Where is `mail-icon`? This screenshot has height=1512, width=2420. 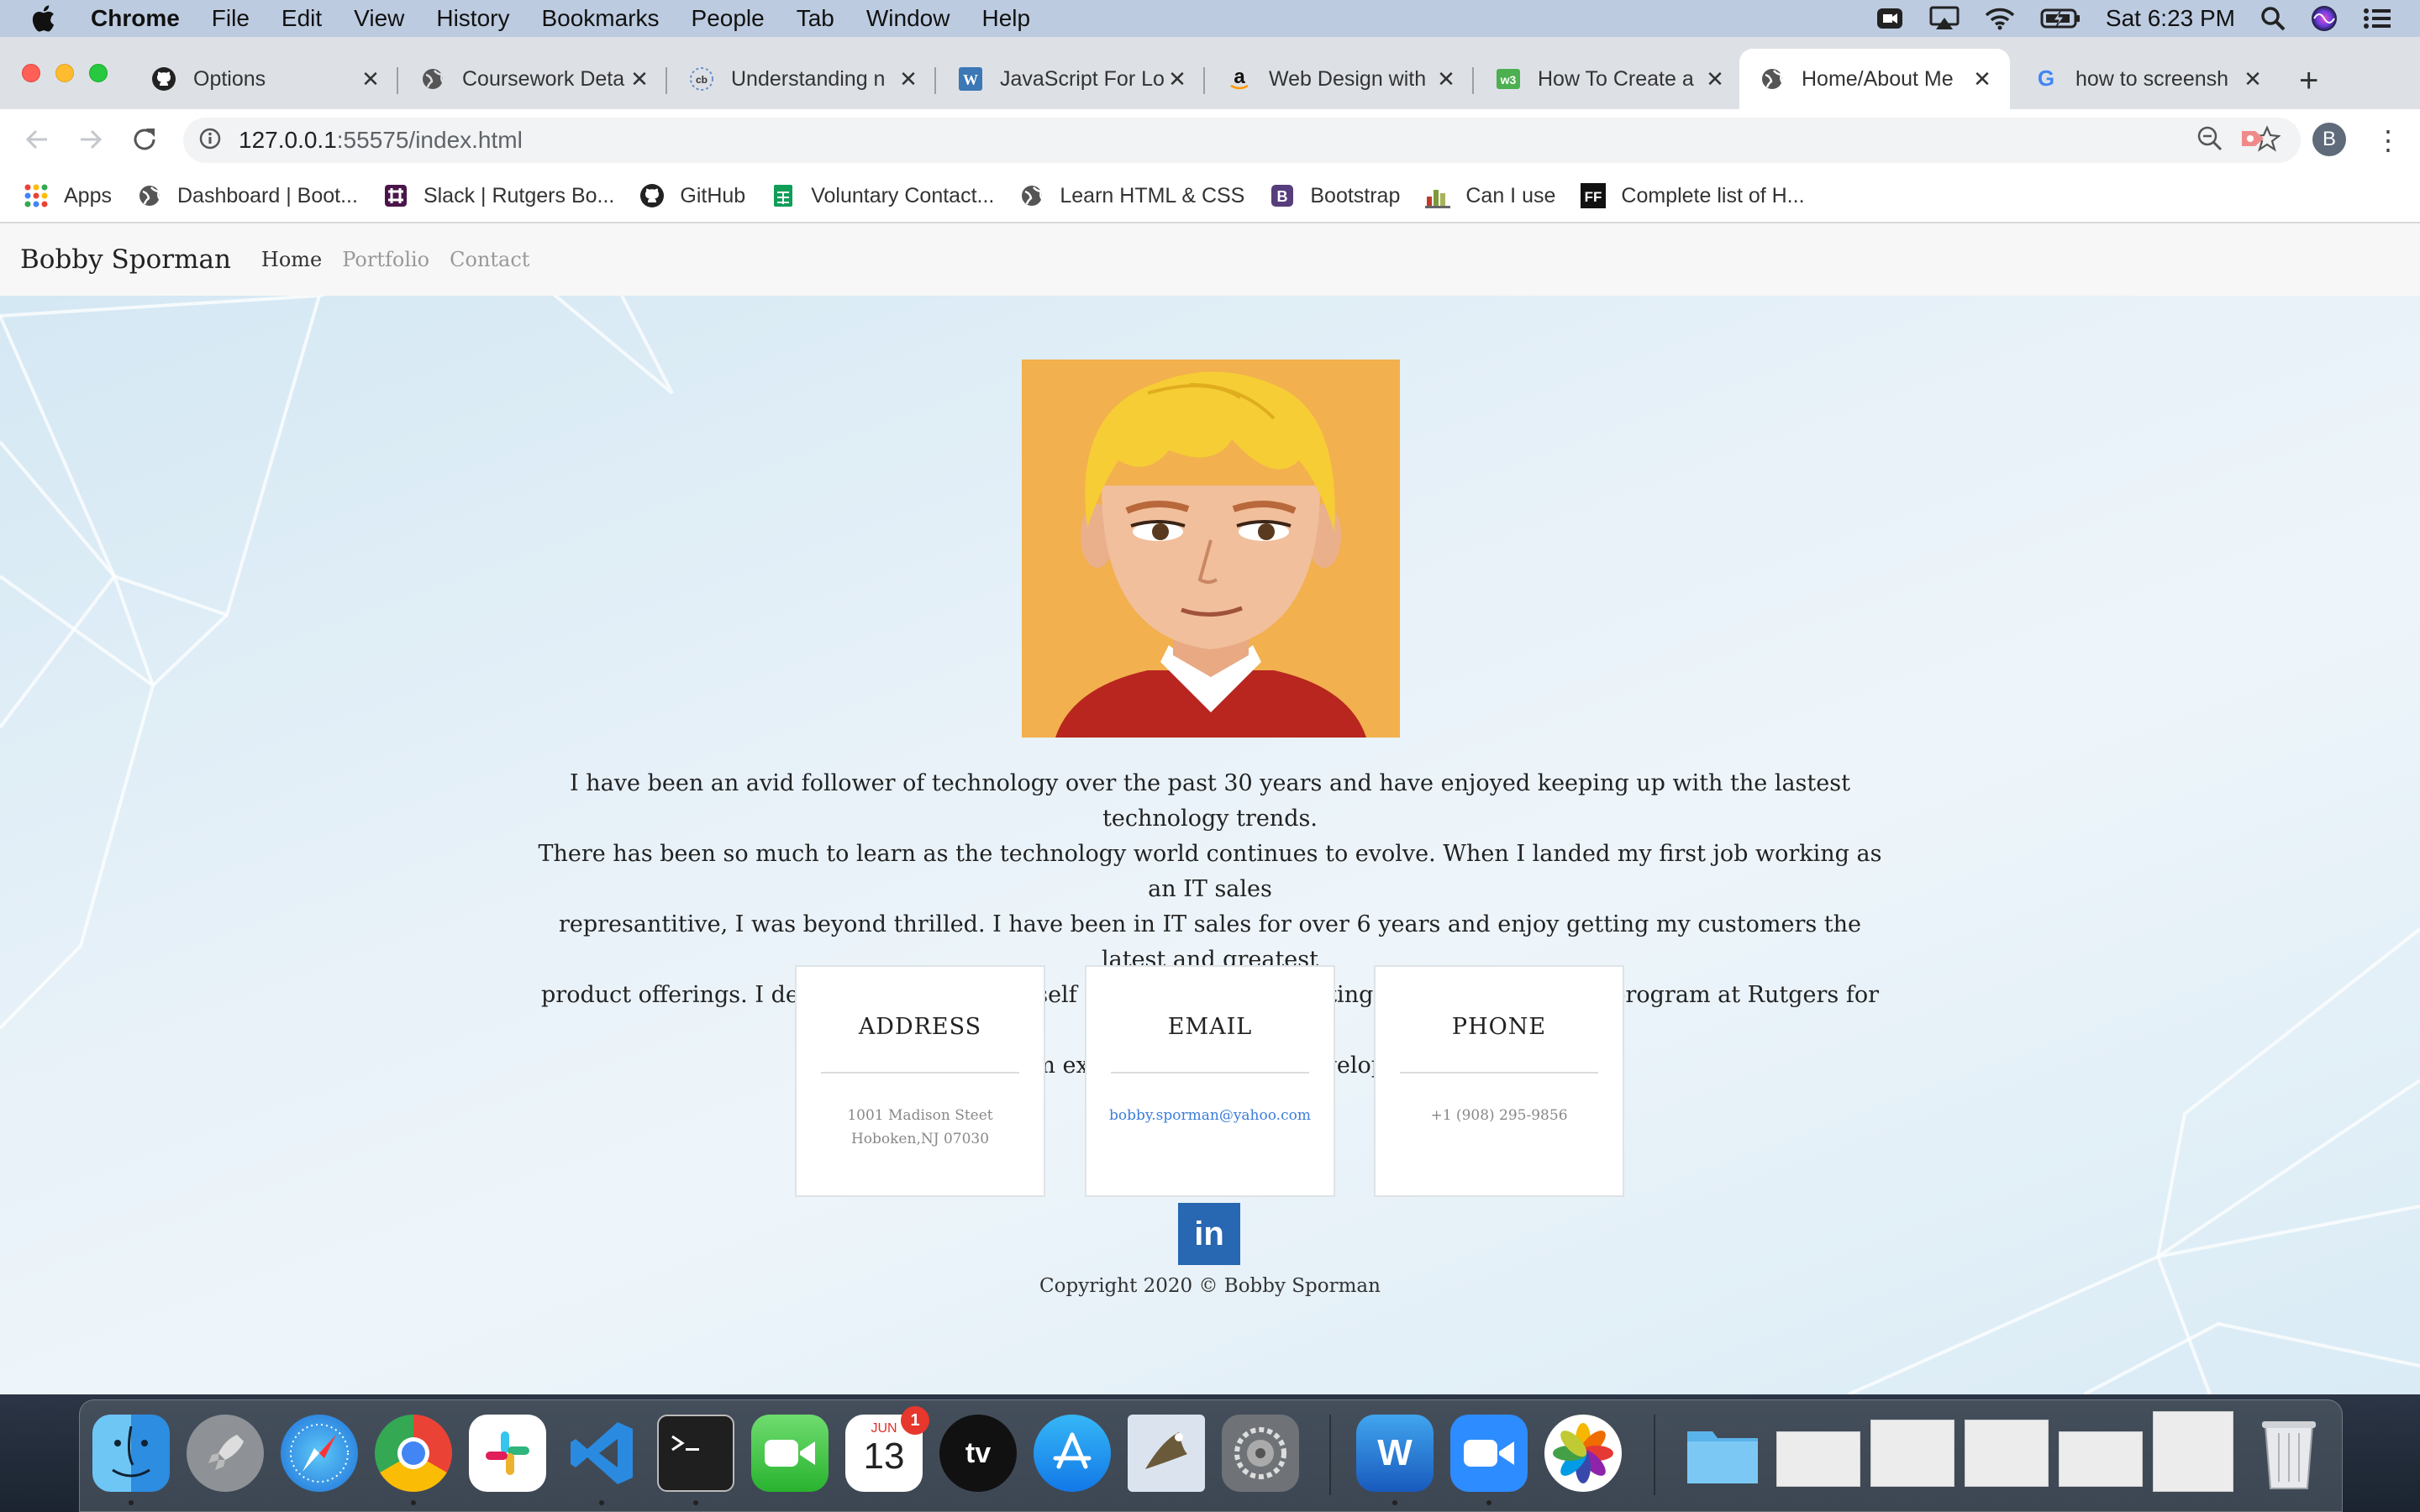
mail-icon is located at coordinates (1166, 1453).